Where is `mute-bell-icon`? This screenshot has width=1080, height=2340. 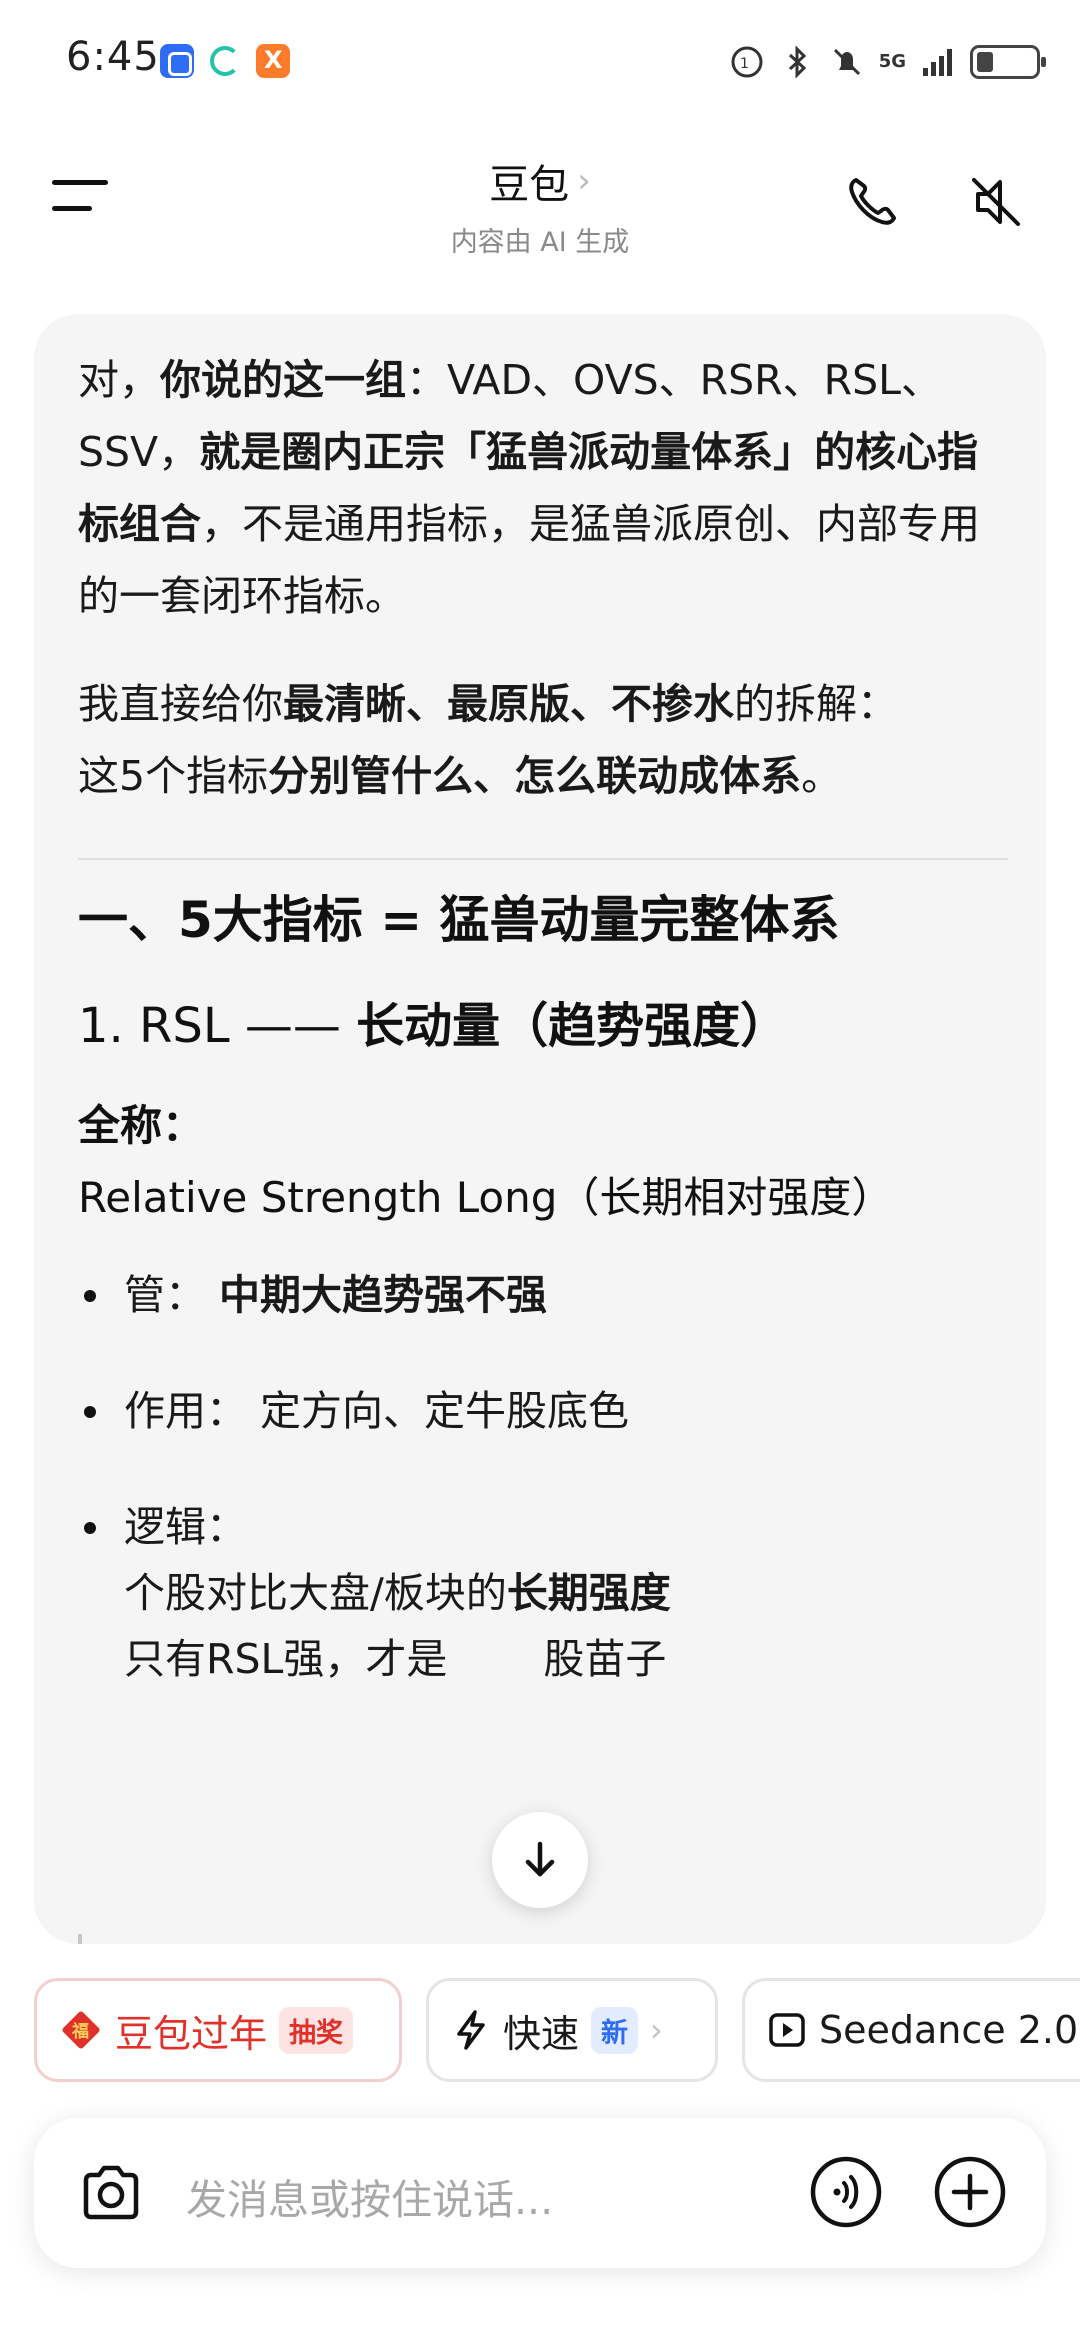 mute-bell-icon is located at coordinates (846, 62).